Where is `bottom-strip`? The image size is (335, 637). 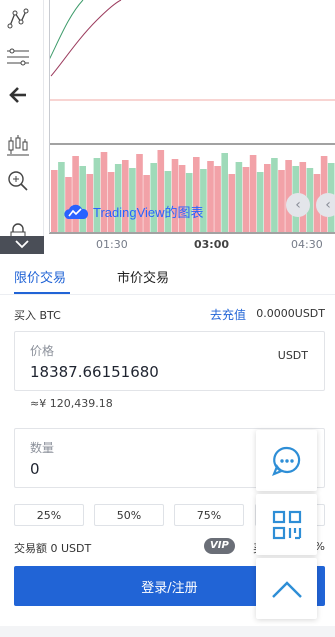 bottom-strip is located at coordinates (167, 631).